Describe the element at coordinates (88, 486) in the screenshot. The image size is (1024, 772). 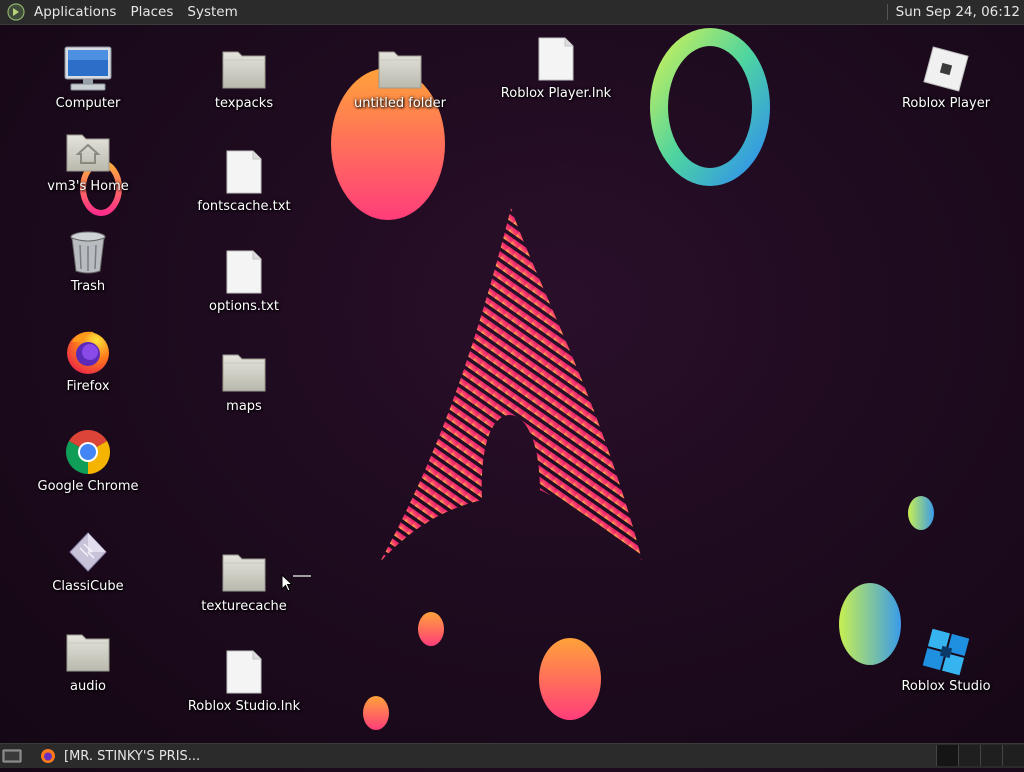
I see `desktop-icon-label: Google Chrome` at that location.